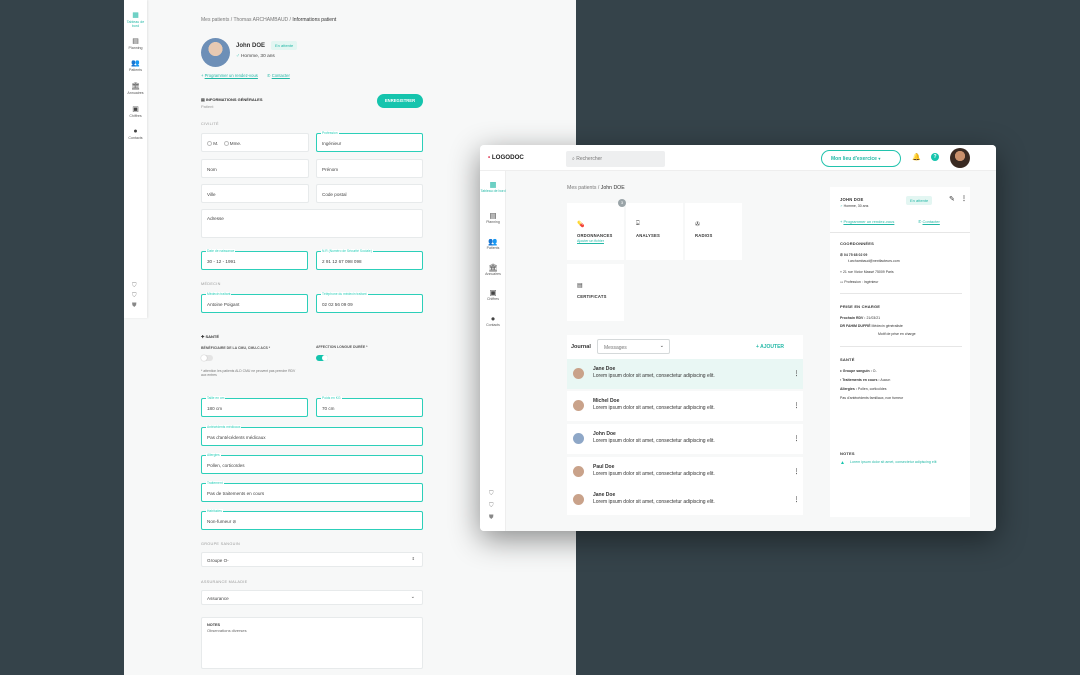 The width and height of the screenshot is (1080, 675). Describe the element at coordinates (226, 144) in the screenshot. I see `radio-mme` at that location.